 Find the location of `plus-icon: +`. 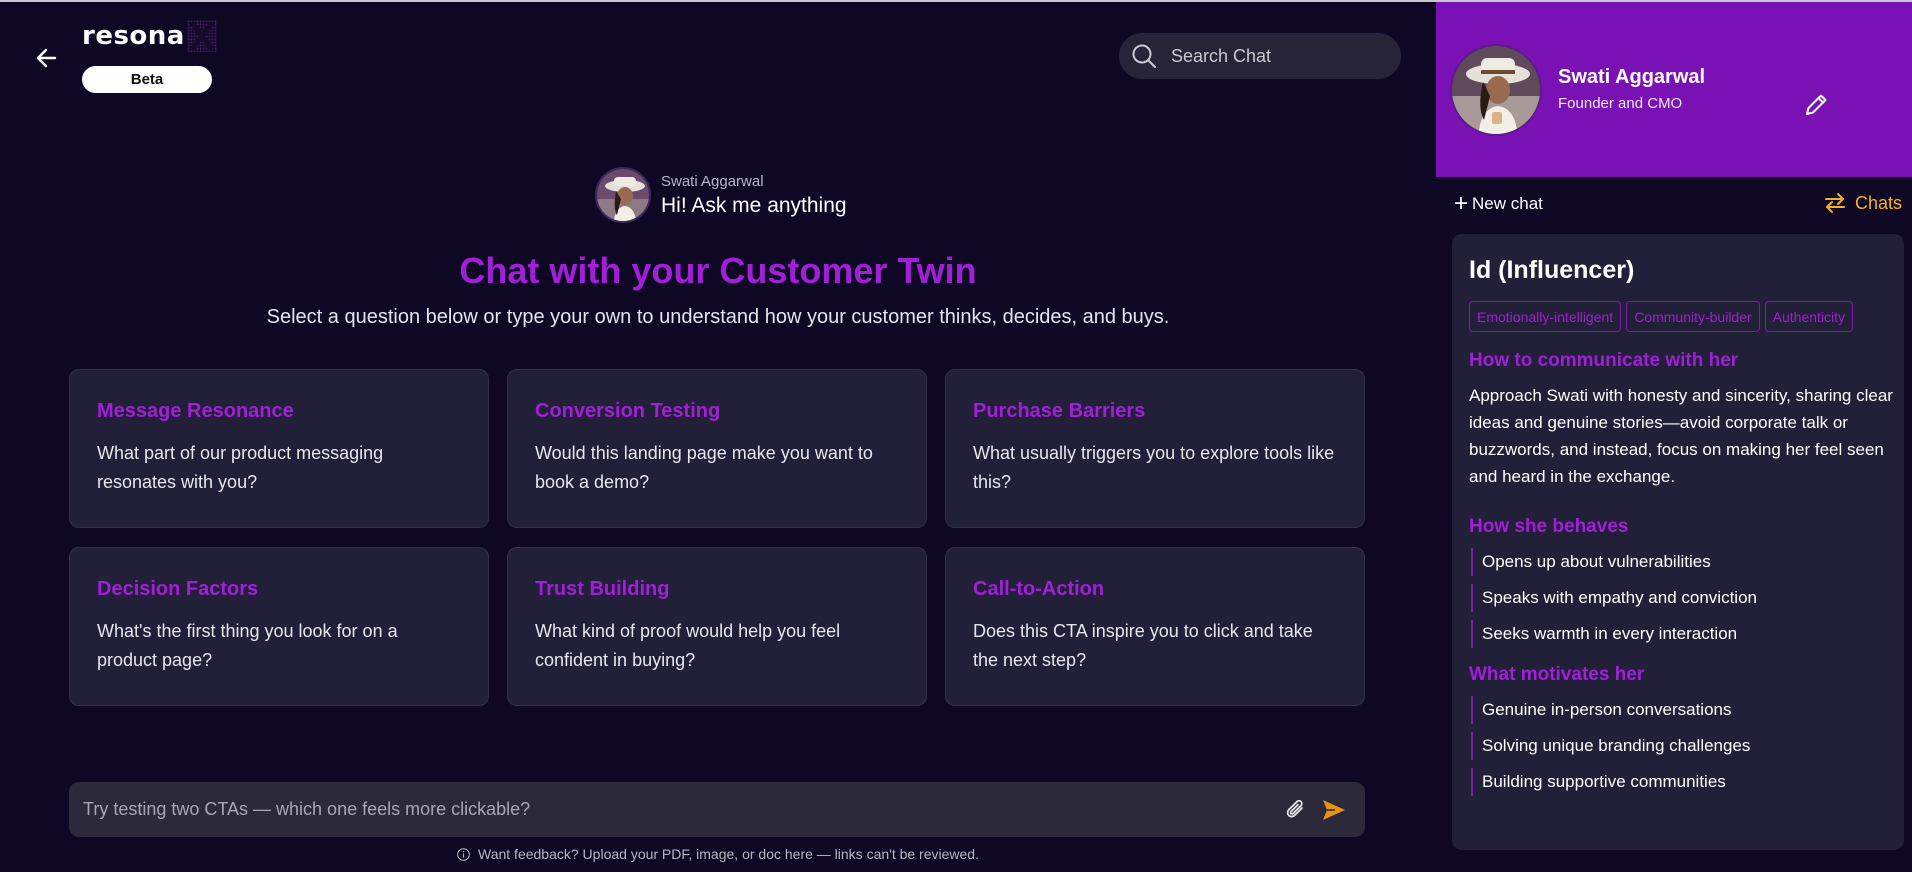

plus-icon: + is located at coordinates (1461, 203).